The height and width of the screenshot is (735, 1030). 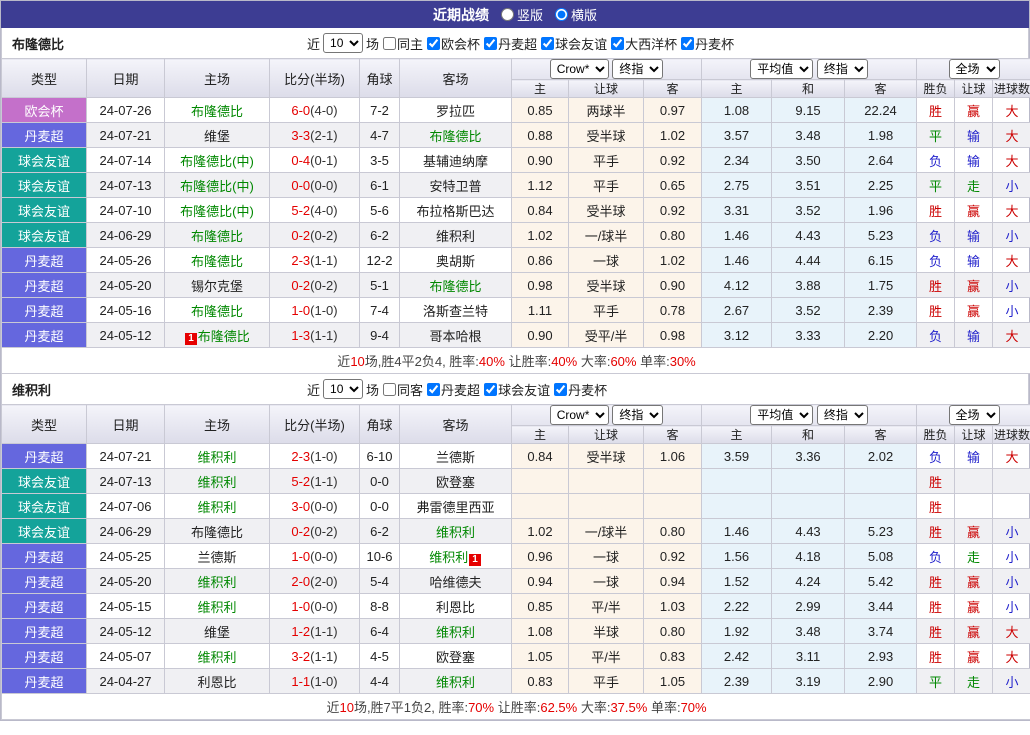 What do you see at coordinates (217, 185) in the screenshot?
I see `home-team-cell: 布隆德比(中)` at bounding box center [217, 185].